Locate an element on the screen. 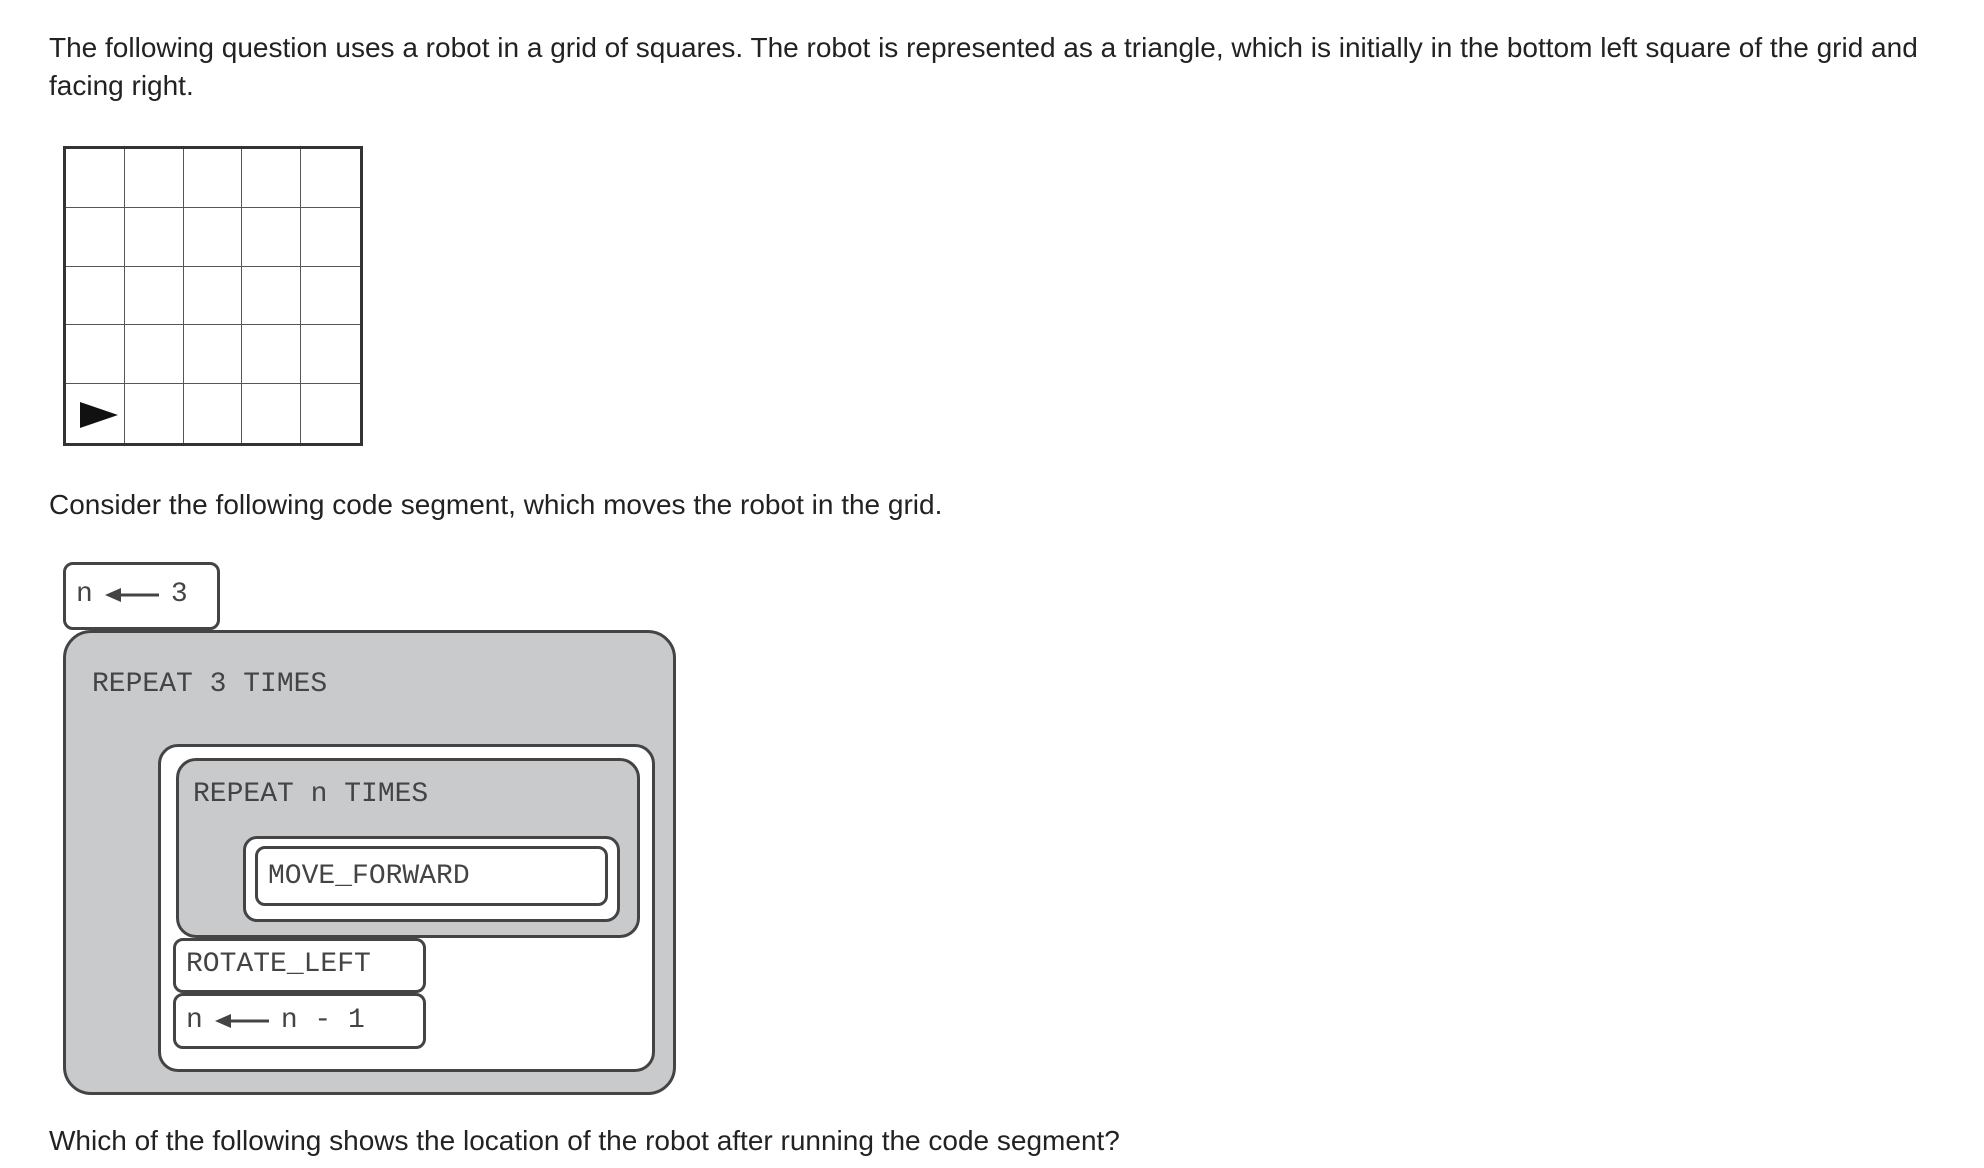 The width and height of the screenshot is (1984, 1168). assign-arrow-icon is located at coordinates (131, 594).